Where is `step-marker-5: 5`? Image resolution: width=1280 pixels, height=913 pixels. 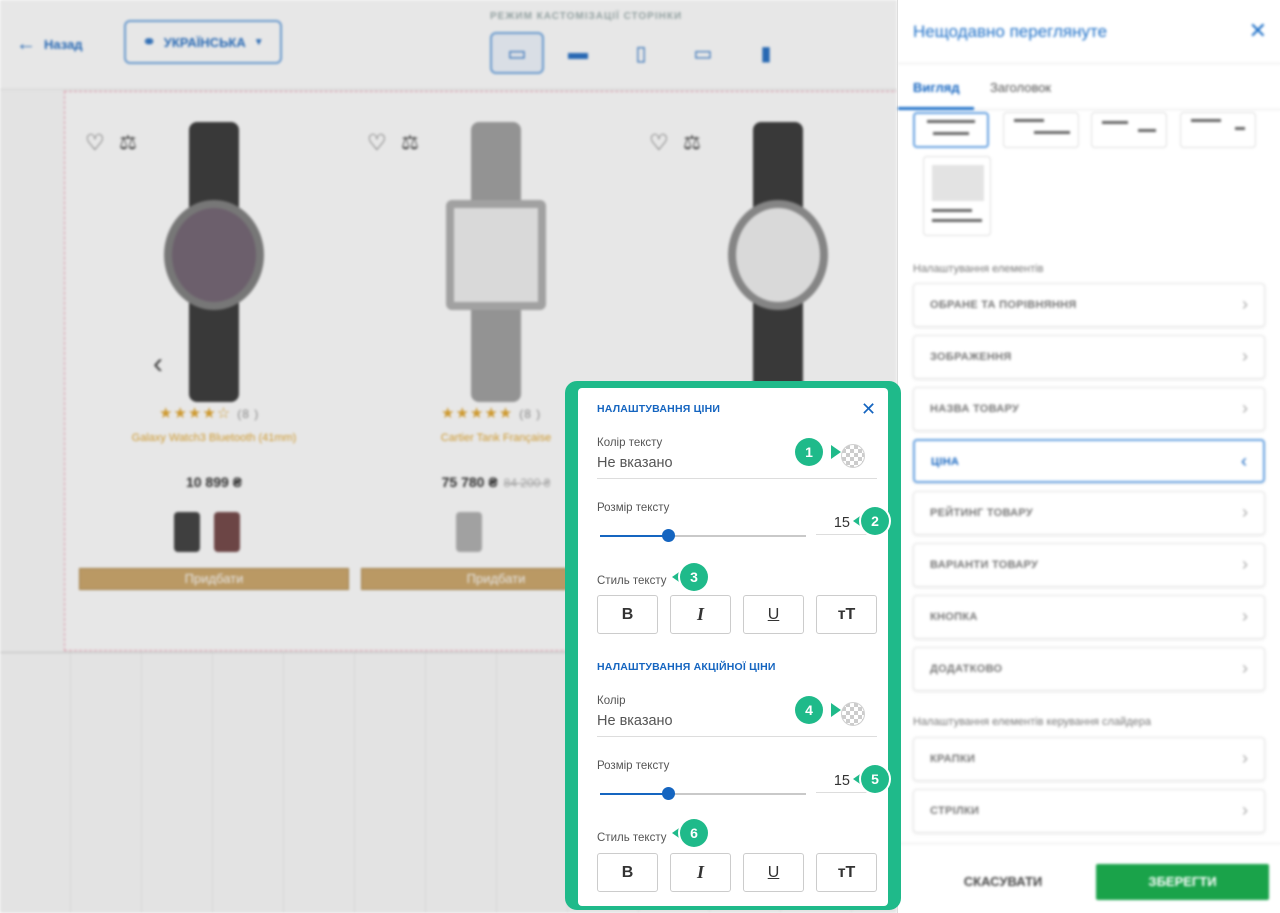
step-marker-5: 5 is located at coordinates (870, 779).